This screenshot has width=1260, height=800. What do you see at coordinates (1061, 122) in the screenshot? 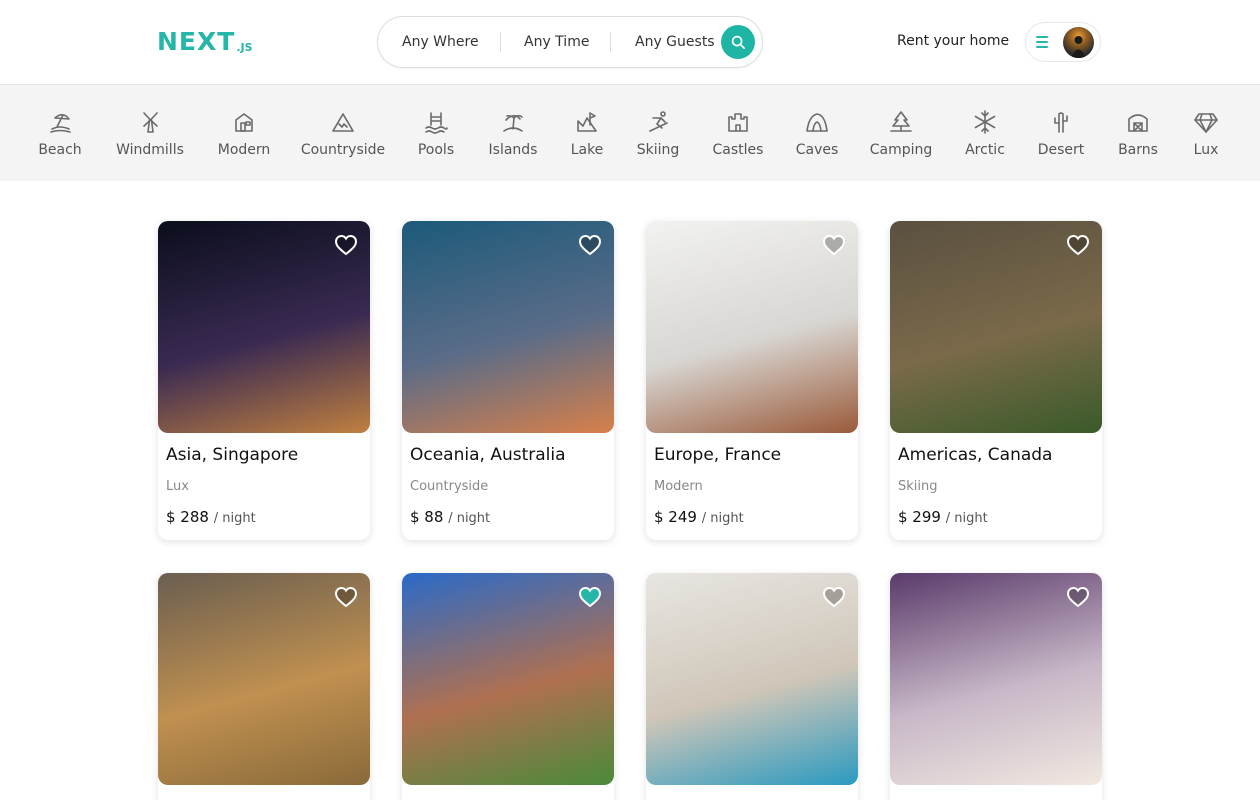
I see `cactus-icon` at bounding box center [1061, 122].